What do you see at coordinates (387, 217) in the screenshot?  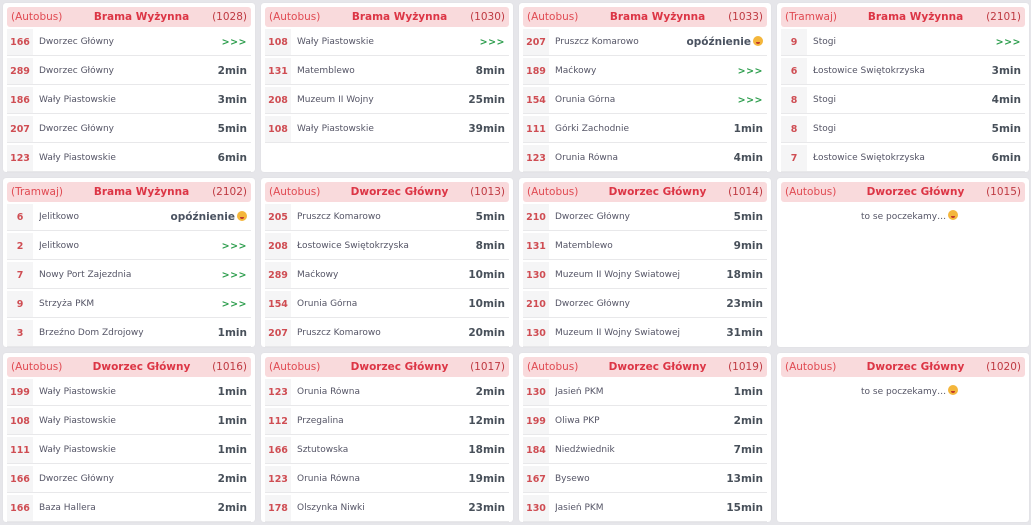 I see `departure-row: 205 Pruszcz Komarowo 5min` at bounding box center [387, 217].